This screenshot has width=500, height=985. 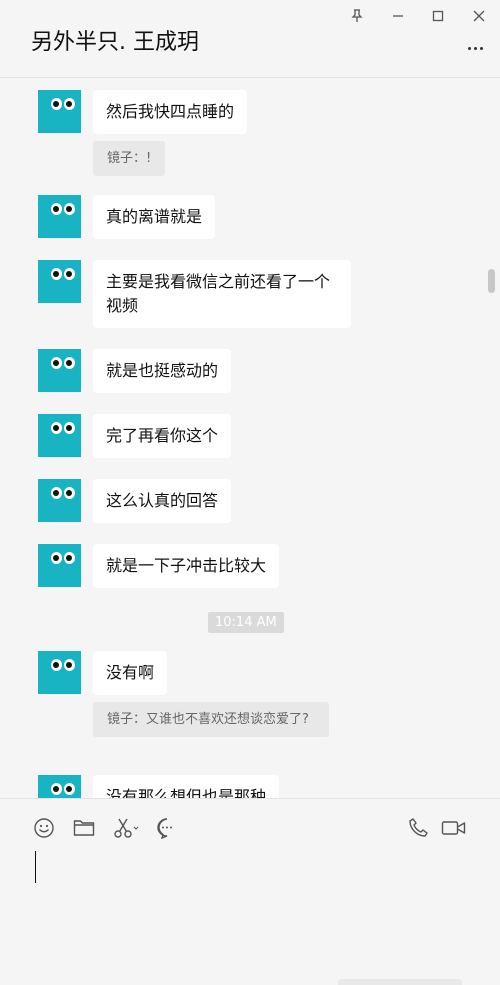 What do you see at coordinates (211, 719) in the screenshot?
I see `quoted-message: 镜子：又谁也不喜欢还想谈恋爱了?` at bounding box center [211, 719].